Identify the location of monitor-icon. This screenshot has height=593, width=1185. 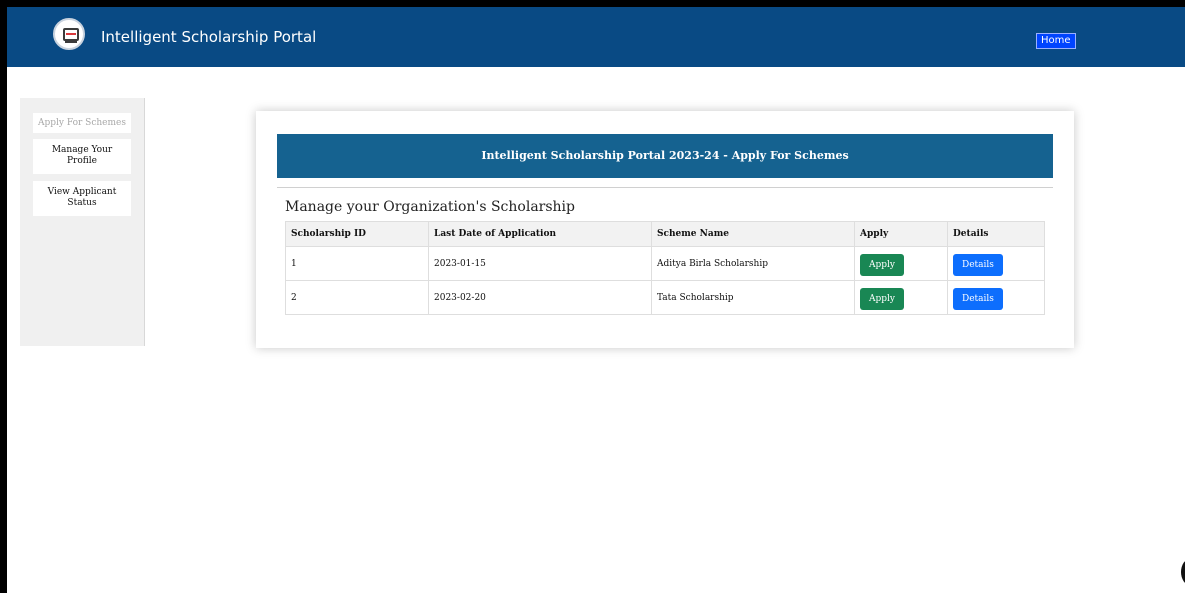
(71, 34).